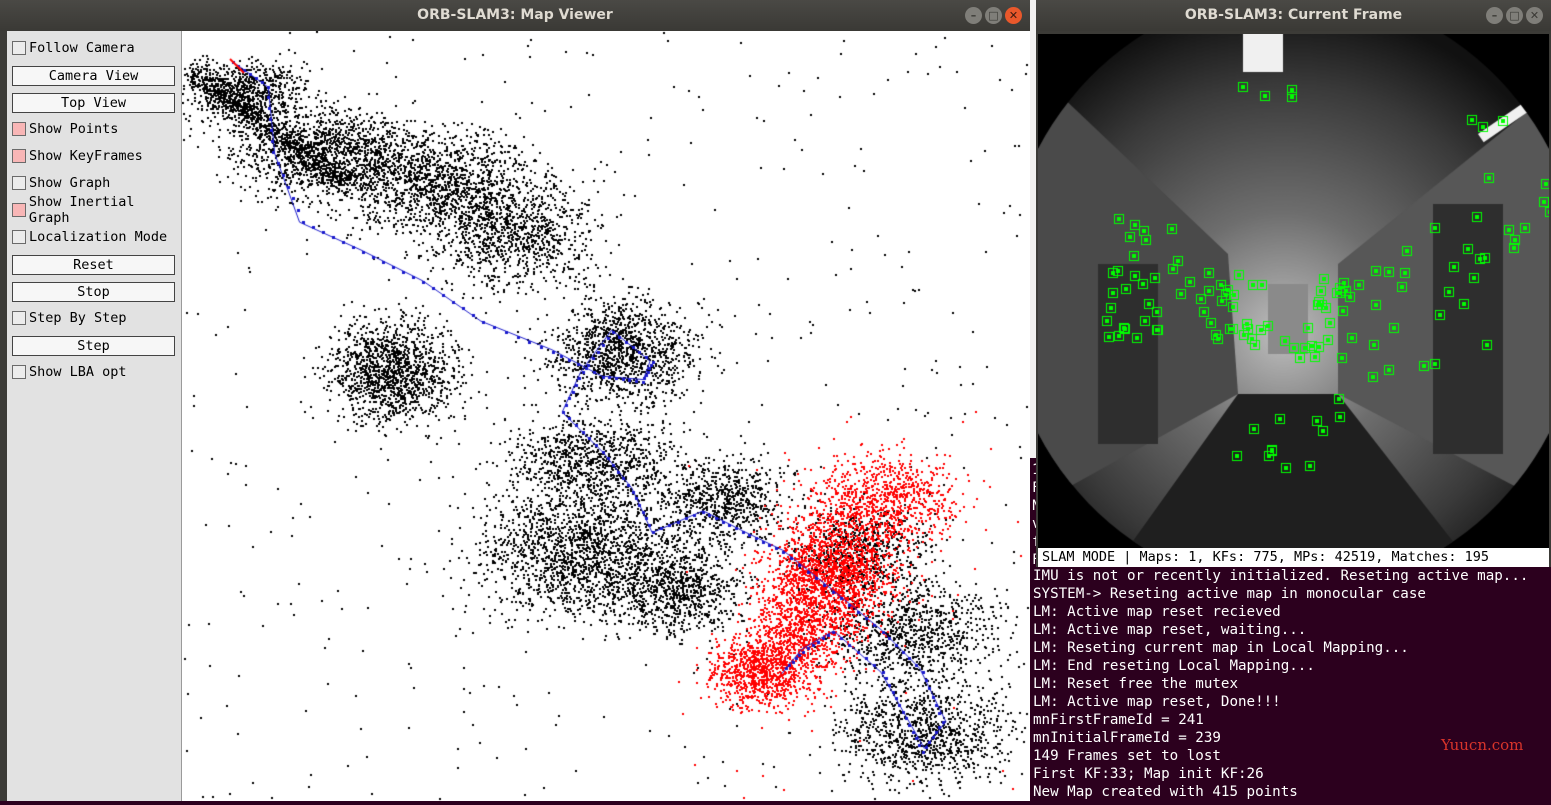 The image size is (1551, 805). What do you see at coordinates (1148, 774) in the screenshot?
I see `terminal-line: First KF:33; Map init KF:26` at bounding box center [1148, 774].